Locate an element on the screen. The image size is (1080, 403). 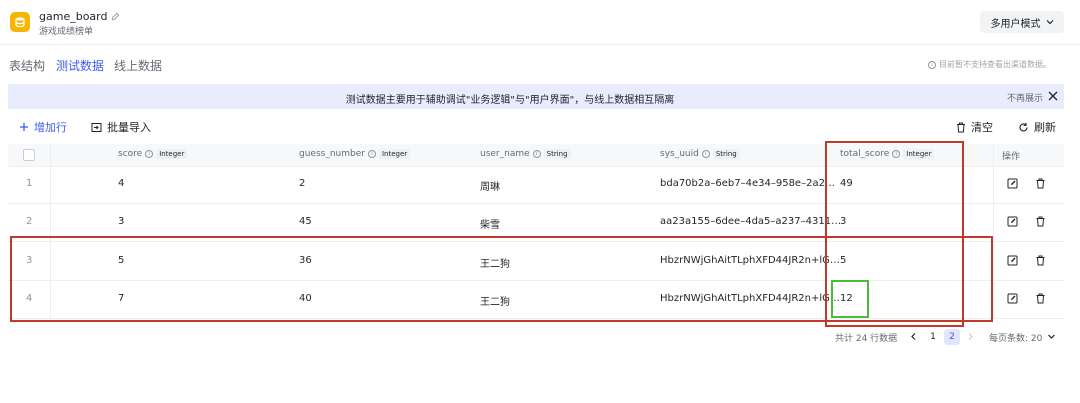
table-title: game_board is located at coordinates (79, 16).